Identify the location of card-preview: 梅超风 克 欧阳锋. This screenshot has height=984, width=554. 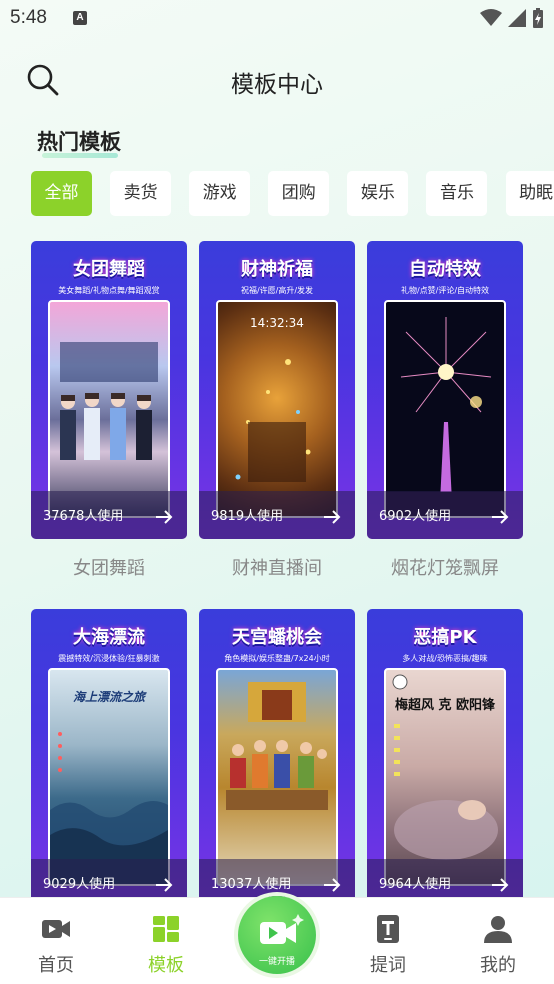
(445, 777).